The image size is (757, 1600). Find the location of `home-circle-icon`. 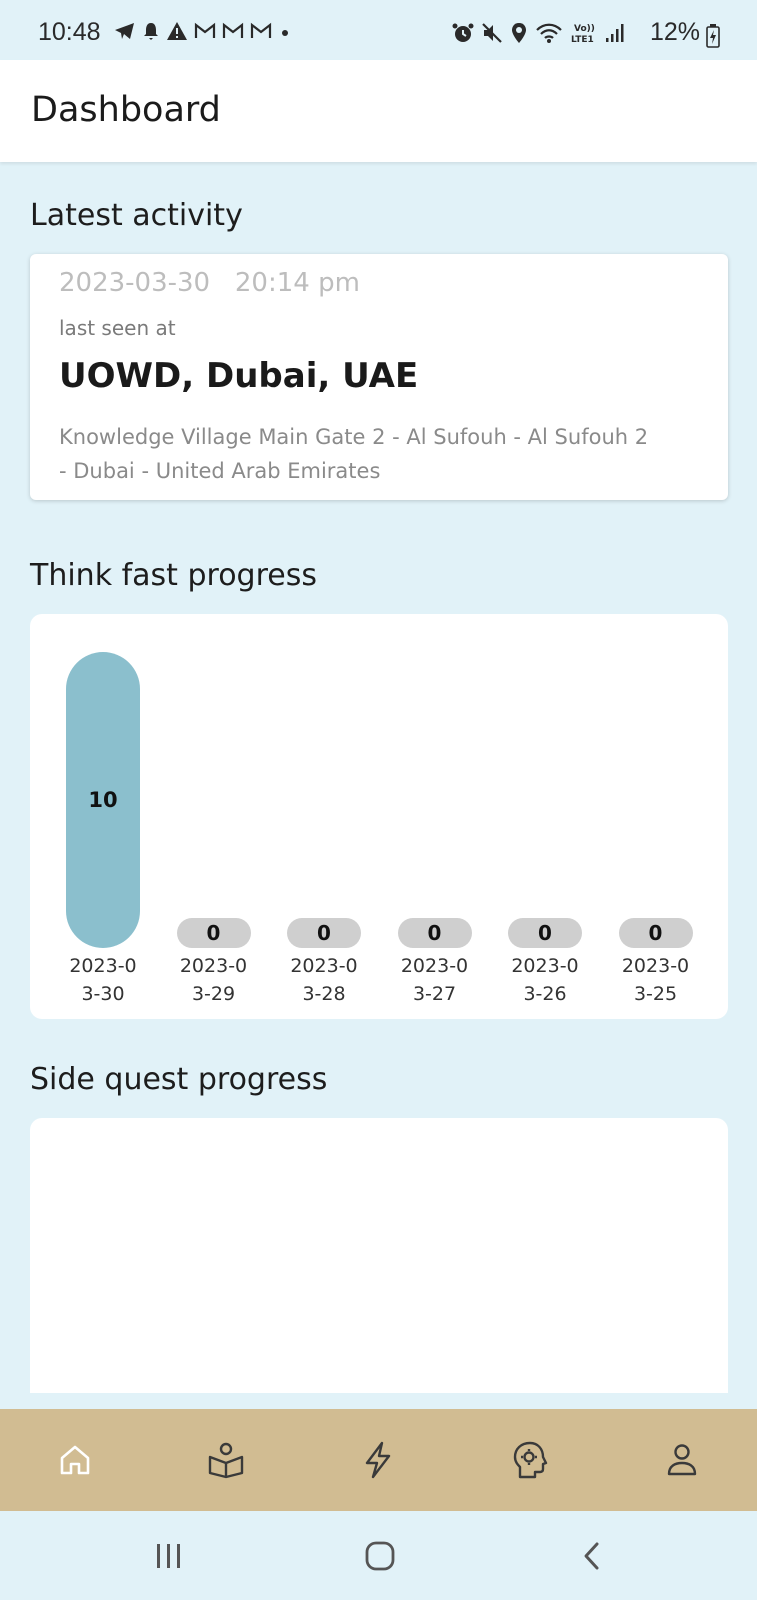

home-circle-icon is located at coordinates (380, 1556).